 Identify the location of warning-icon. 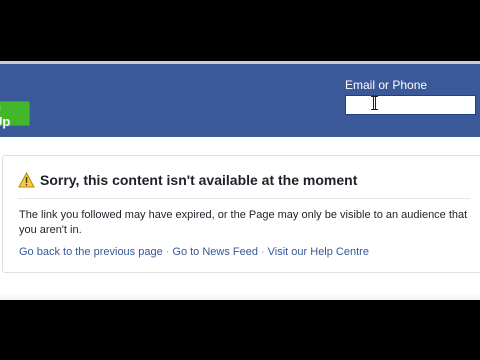
(26, 180).